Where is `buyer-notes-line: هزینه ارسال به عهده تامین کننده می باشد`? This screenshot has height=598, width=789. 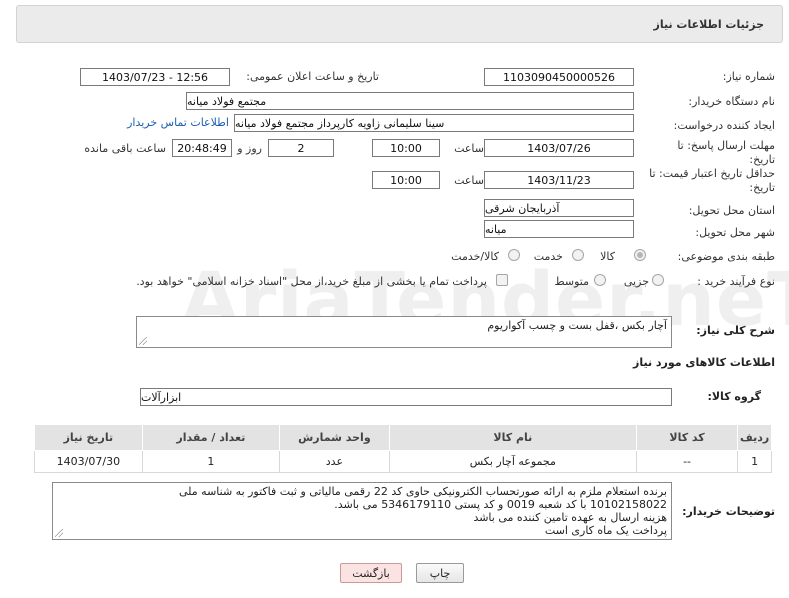
buyer-notes-line: هزینه ارسال به عهده تامین کننده می باشد is located at coordinates (570, 517).